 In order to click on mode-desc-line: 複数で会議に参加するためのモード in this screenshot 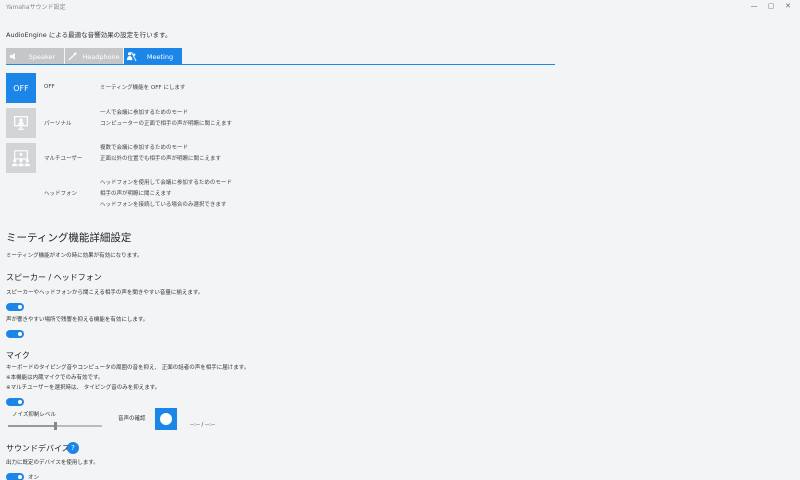, I will do `click(144, 148)`.